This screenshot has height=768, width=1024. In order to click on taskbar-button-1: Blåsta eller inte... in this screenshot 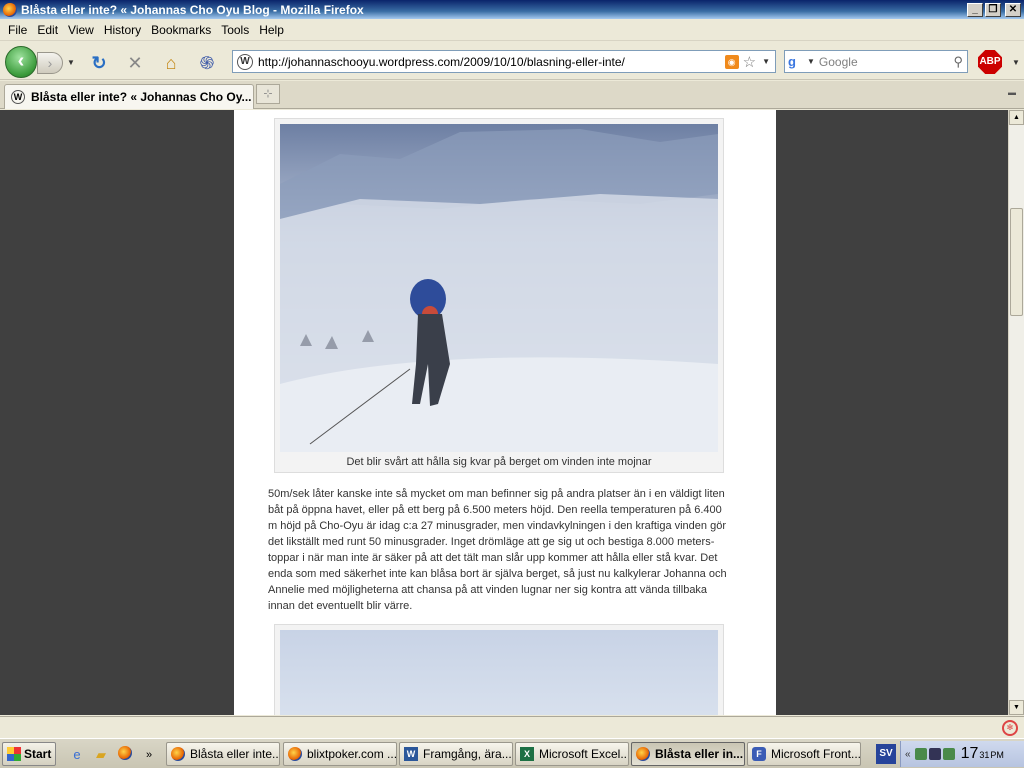, I will do `click(223, 754)`.